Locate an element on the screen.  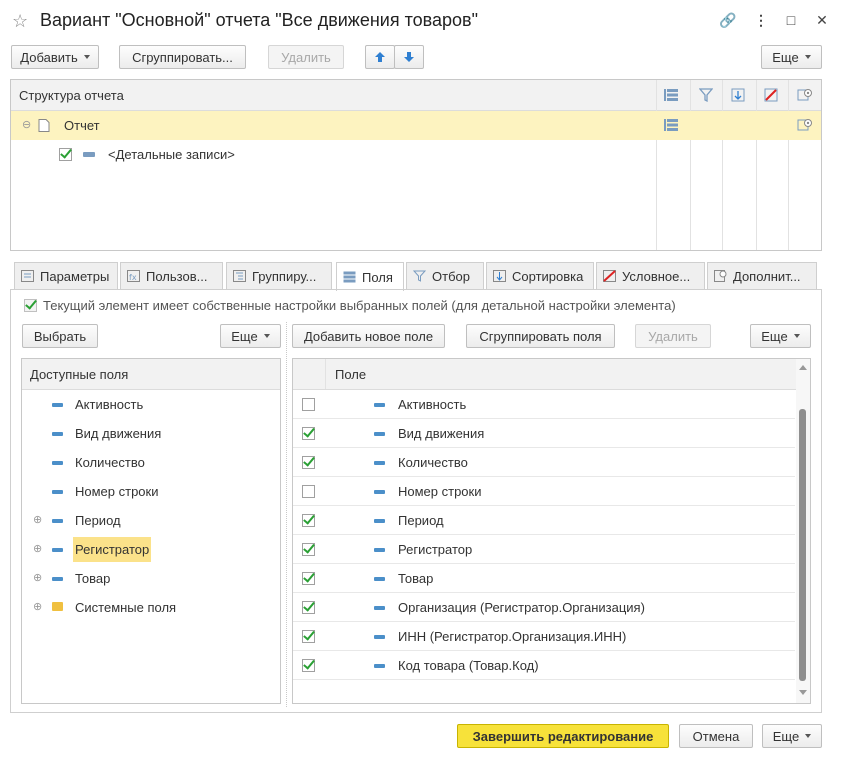
structure-row-report: ⊖ Отчет is located at coordinates (416, 125).